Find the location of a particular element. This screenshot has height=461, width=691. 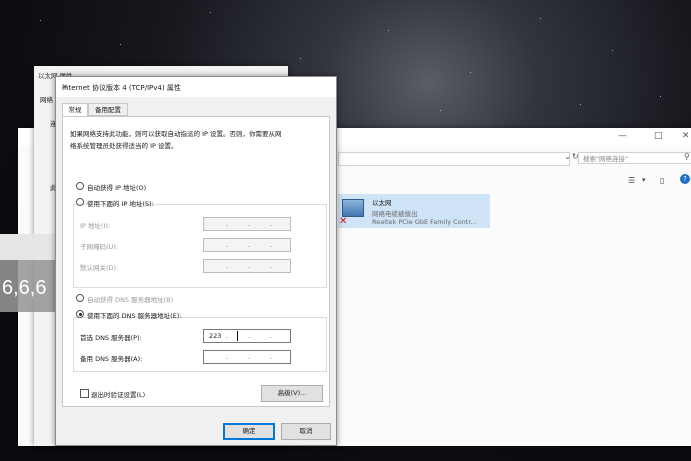

cancel-button: 取消 is located at coordinates (306, 431).